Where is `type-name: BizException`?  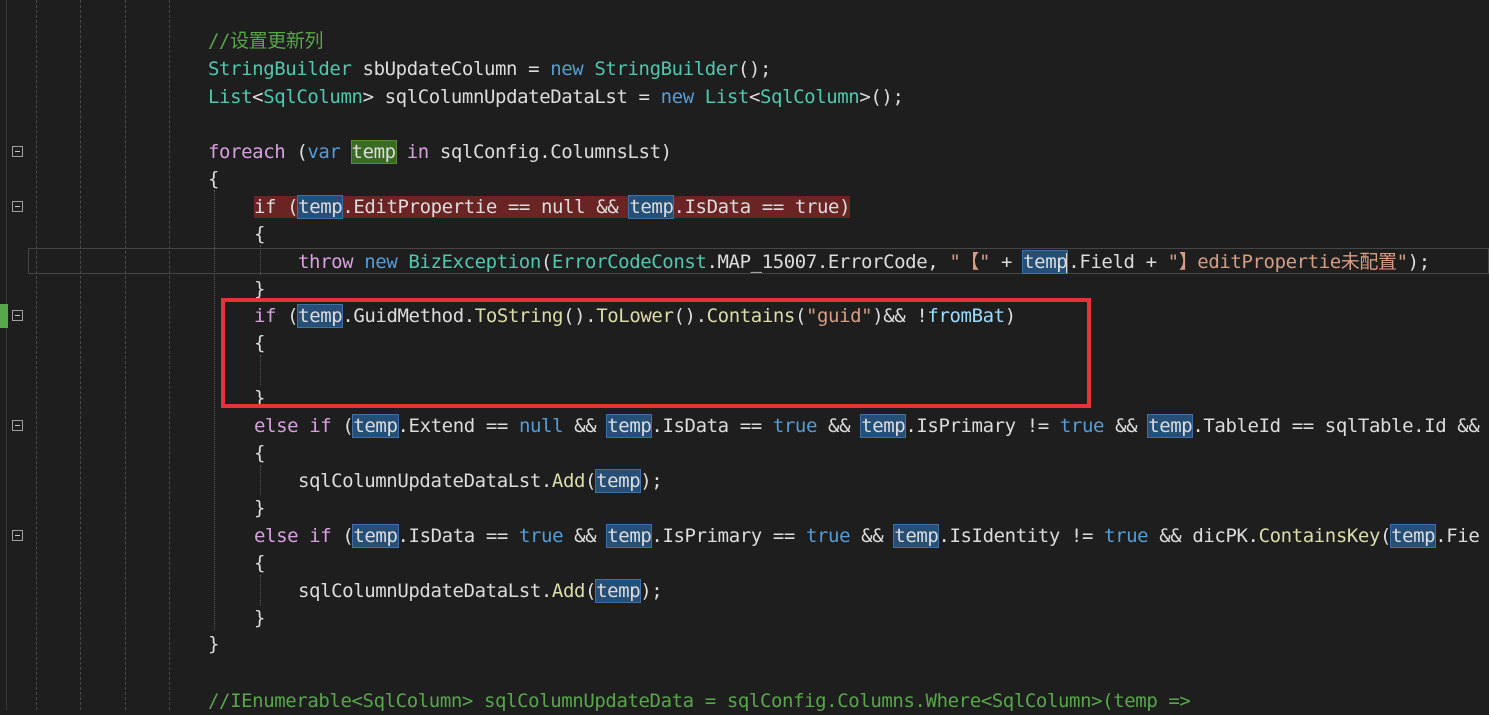 type-name: BizException is located at coordinates (469, 262).